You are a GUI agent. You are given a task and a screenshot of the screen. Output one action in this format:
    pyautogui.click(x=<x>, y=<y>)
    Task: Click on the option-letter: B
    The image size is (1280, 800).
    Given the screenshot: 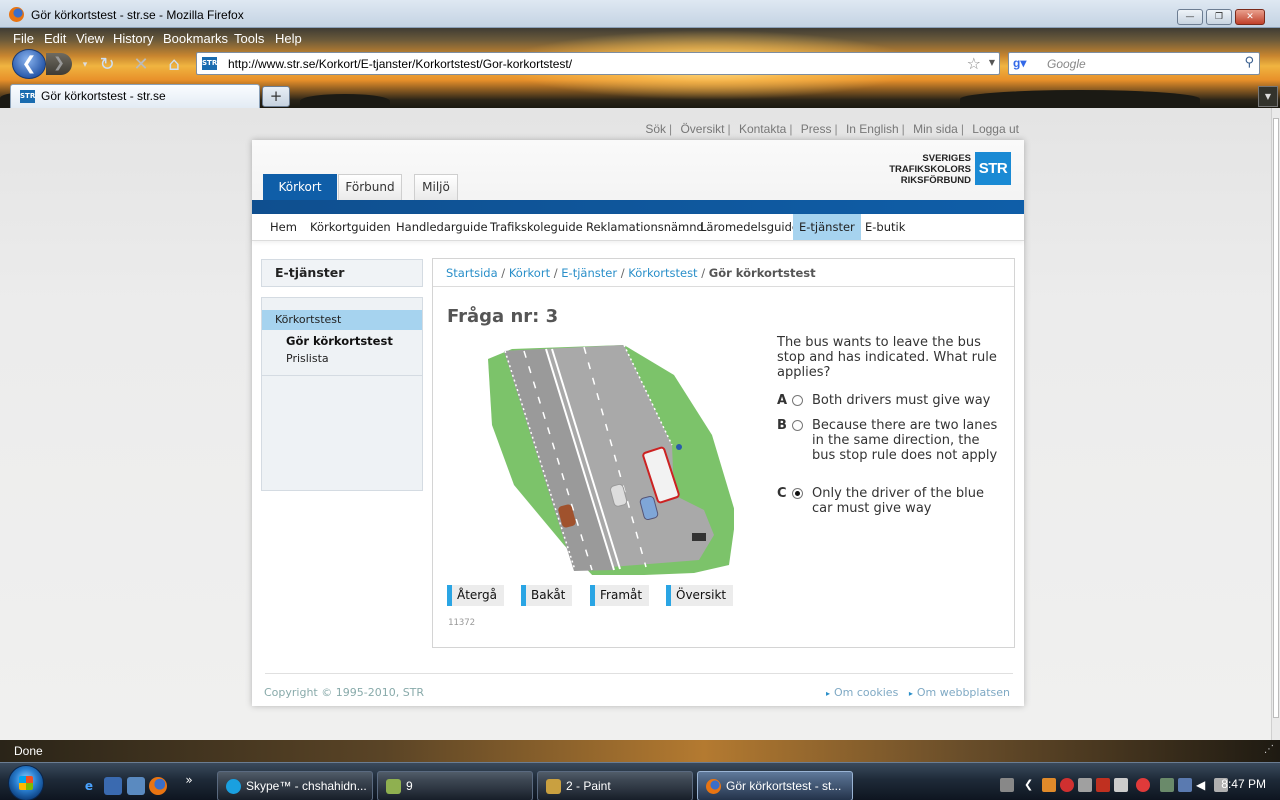 What is the action you would take?
    pyautogui.click(x=782, y=425)
    